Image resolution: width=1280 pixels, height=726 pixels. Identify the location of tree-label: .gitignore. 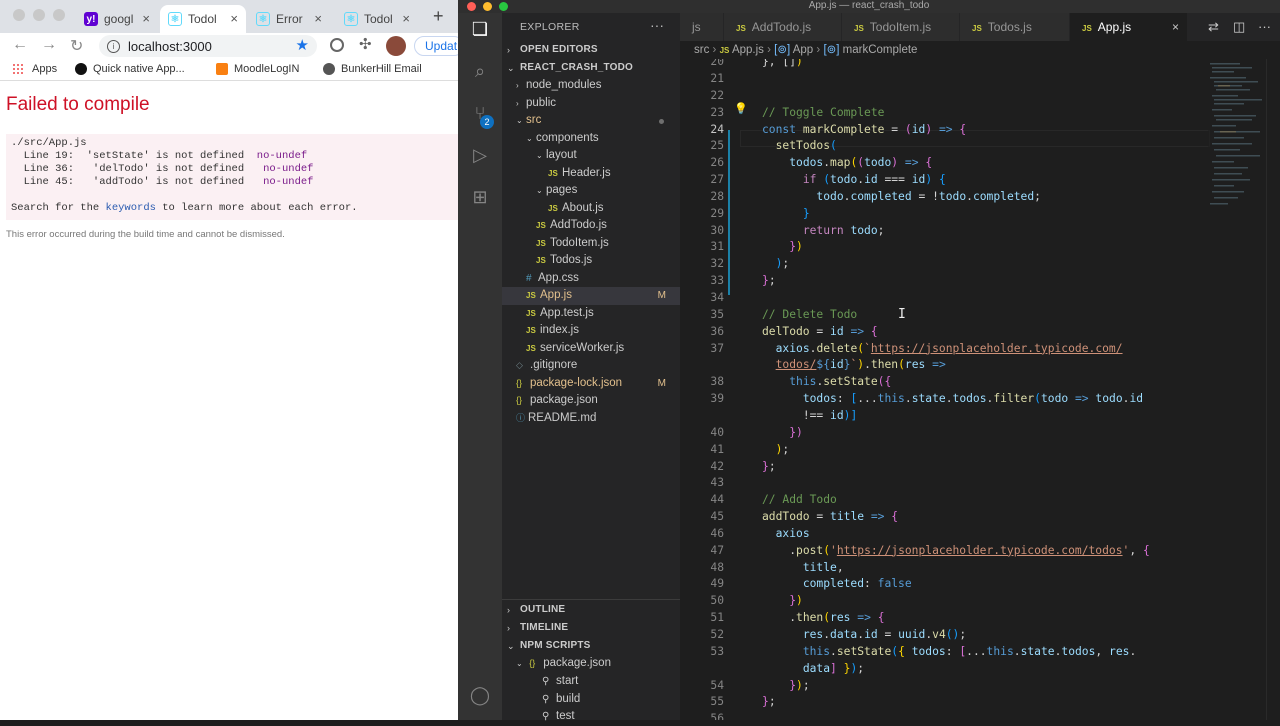
(554, 365).